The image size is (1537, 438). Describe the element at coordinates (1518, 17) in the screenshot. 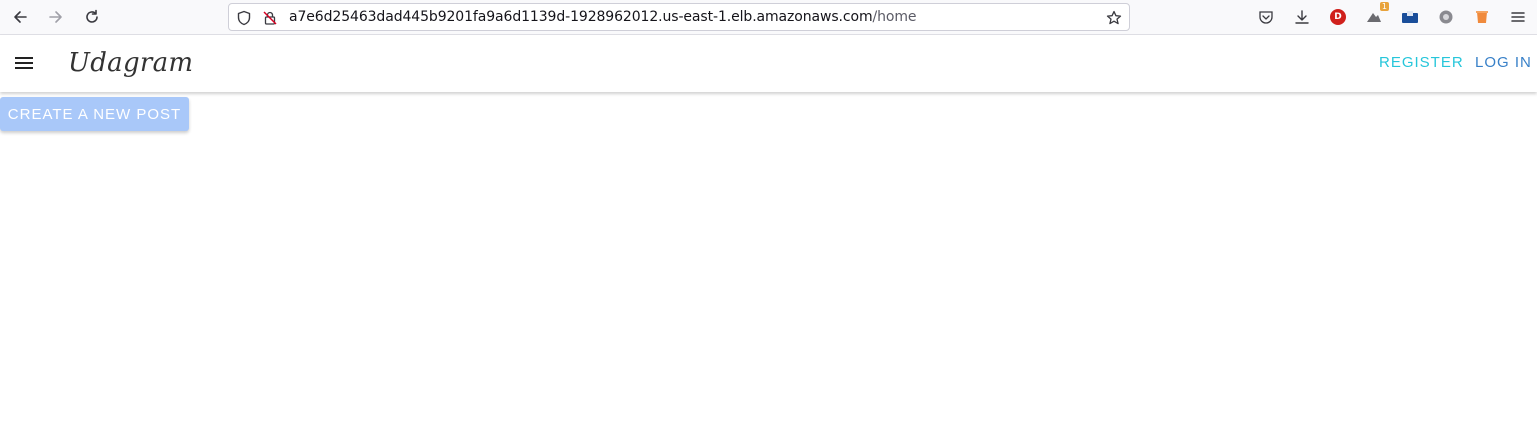

I see `menu-icon` at that location.